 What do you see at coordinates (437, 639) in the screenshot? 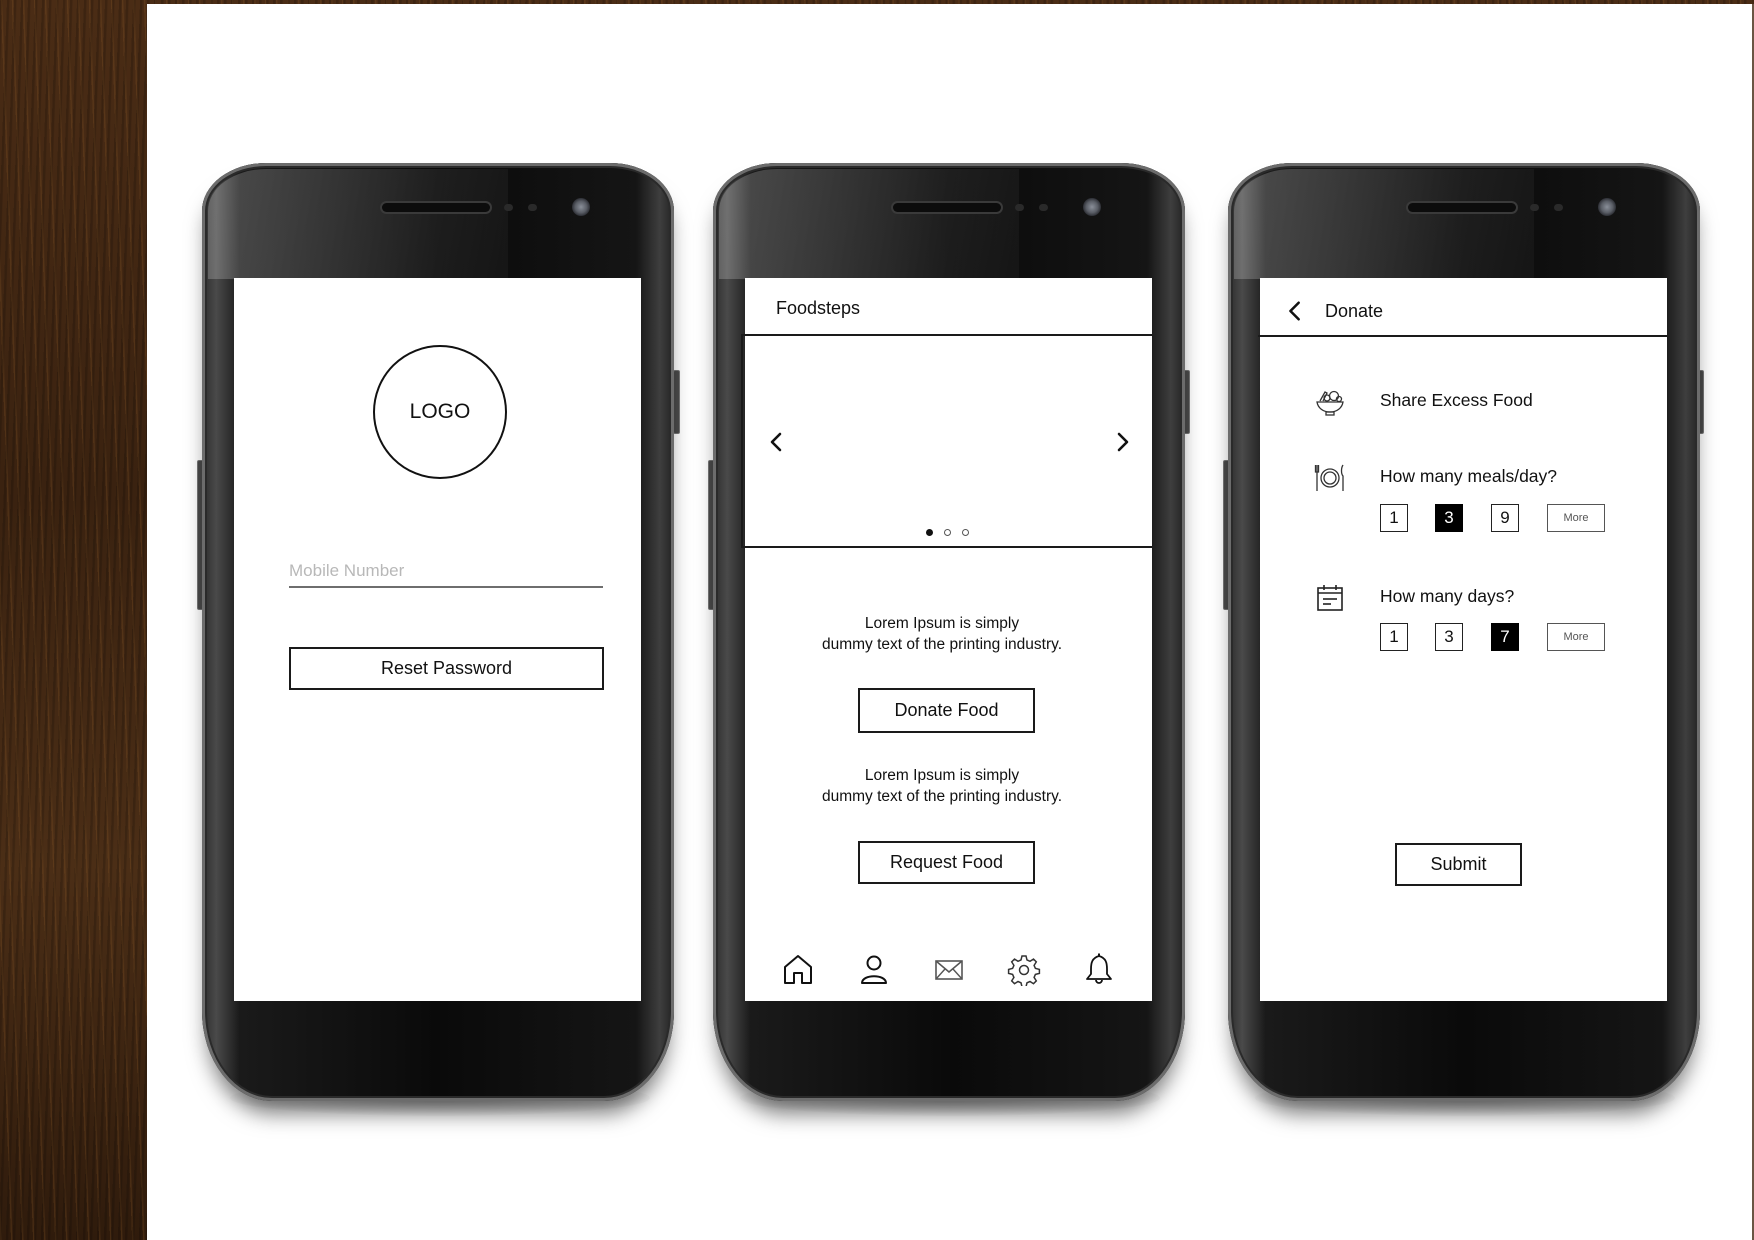
I see `screen-reset-password: LOGO Reset Password` at bounding box center [437, 639].